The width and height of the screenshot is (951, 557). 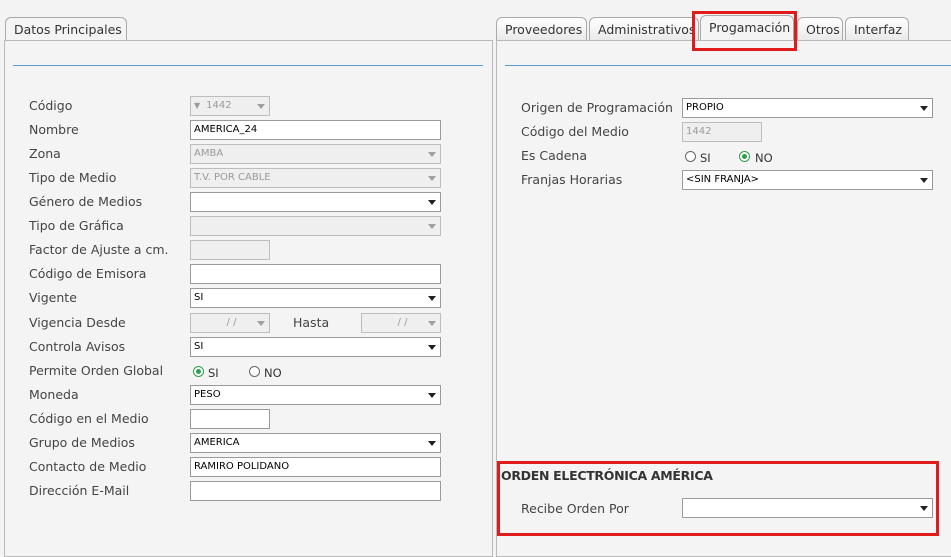 I want to click on tab-proveedores: Proveedores, so click(x=541, y=28).